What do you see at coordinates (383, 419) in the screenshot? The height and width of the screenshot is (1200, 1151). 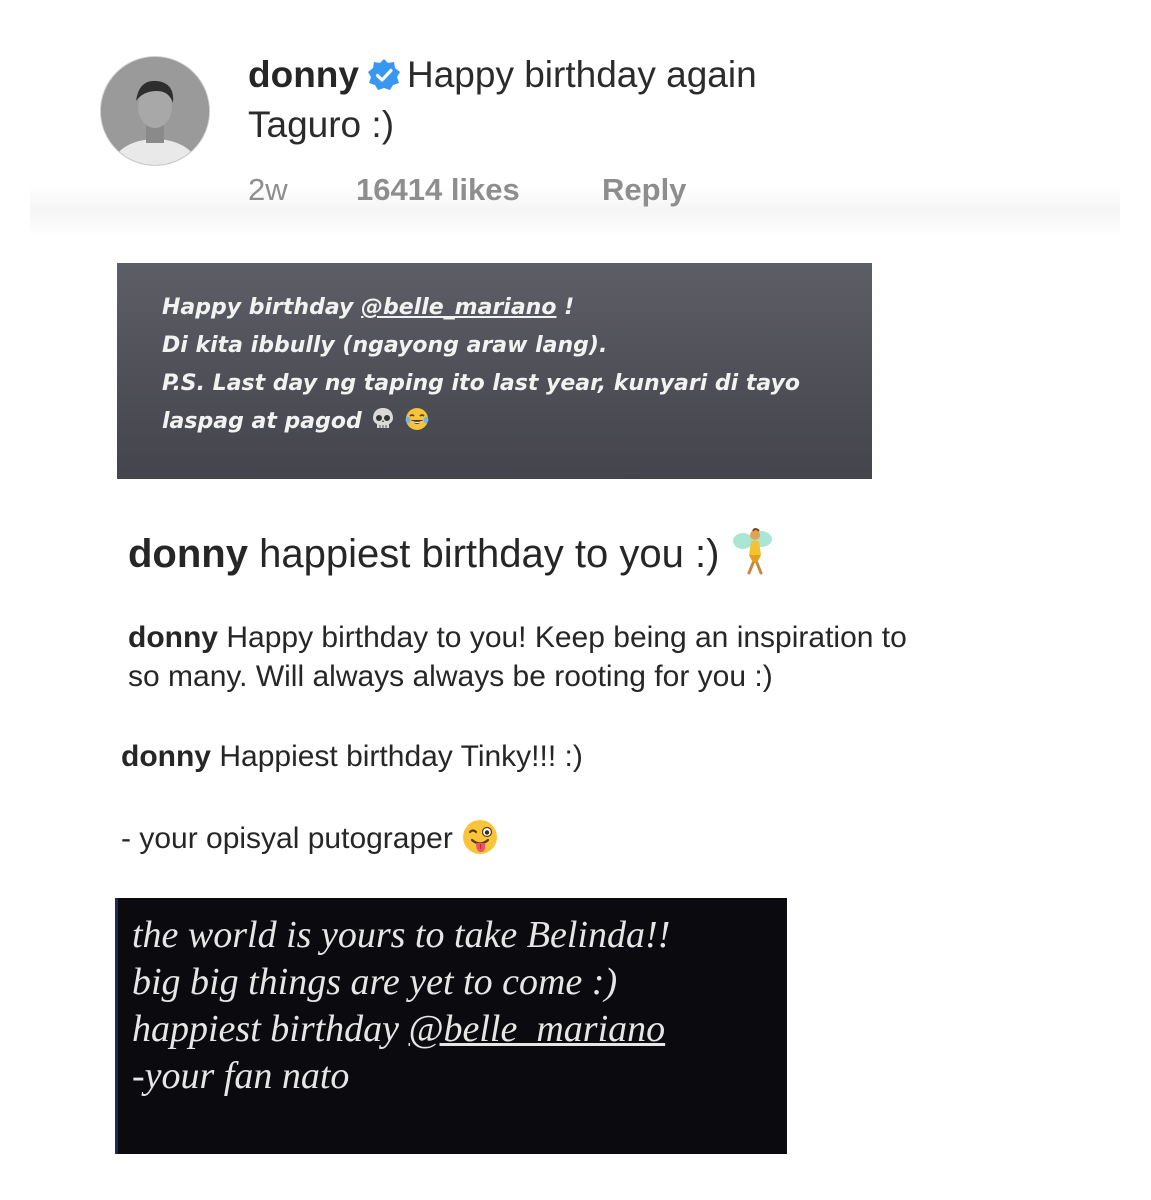 I see `skull-emoji-icon` at bounding box center [383, 419].